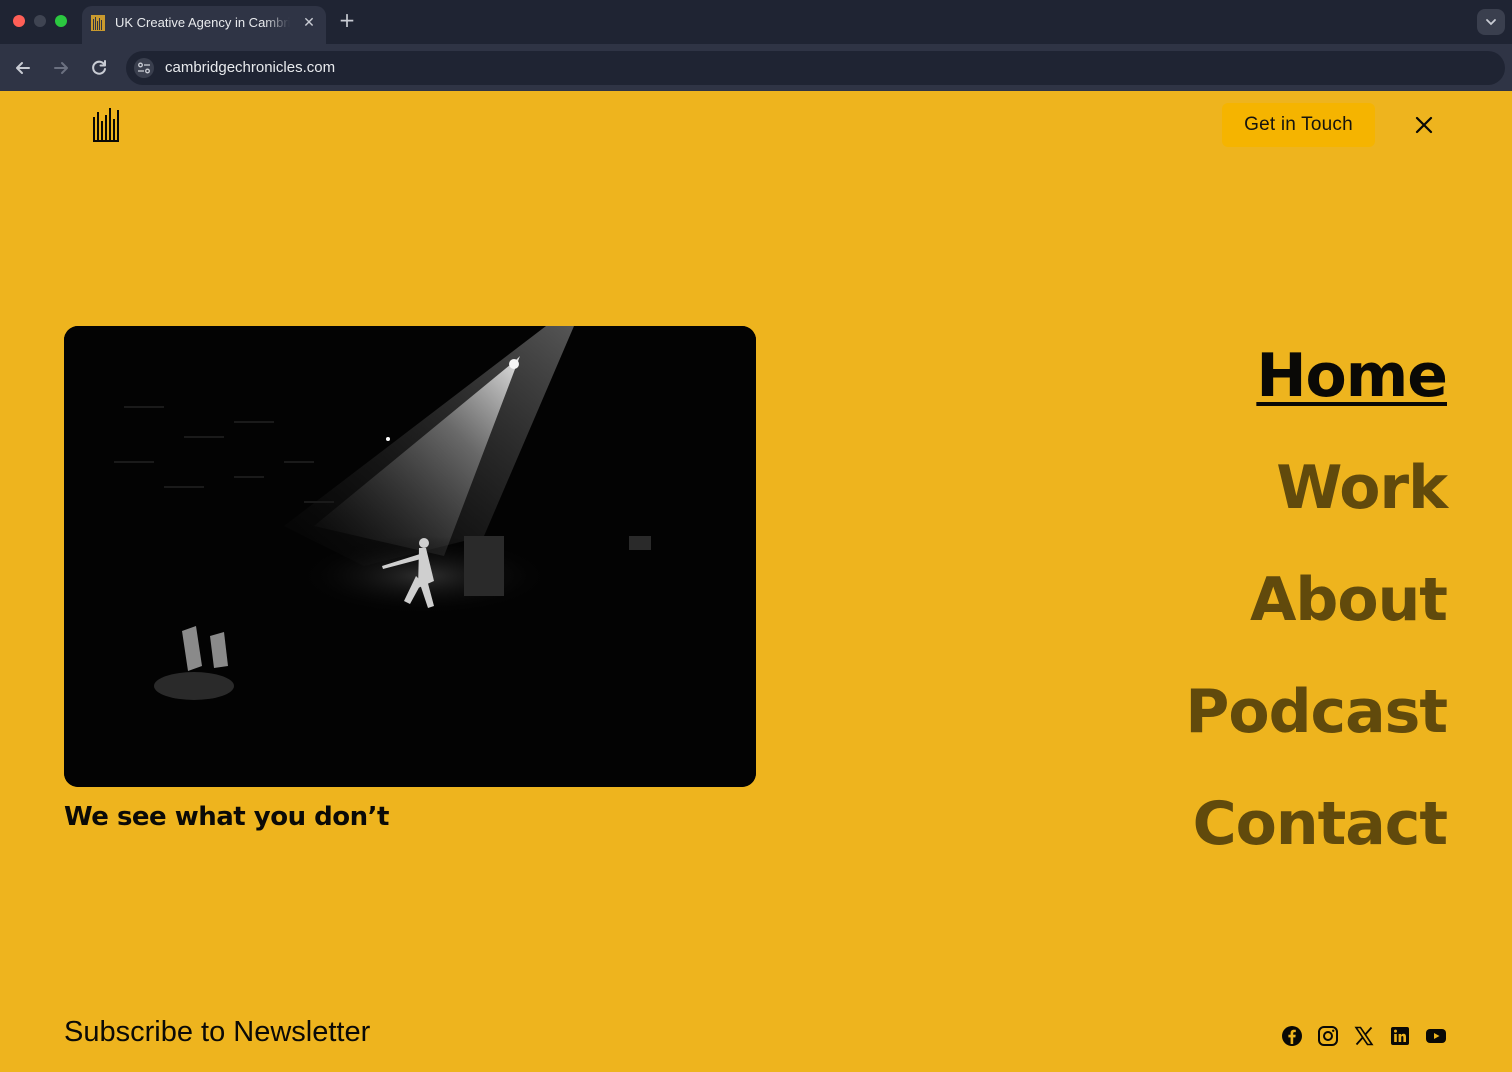 The height and width of the screenshot is (1072, 1512). Describe the element at coordinates (1362, 488) in the screenshot. I see `menu-item-label: Work` at that location.